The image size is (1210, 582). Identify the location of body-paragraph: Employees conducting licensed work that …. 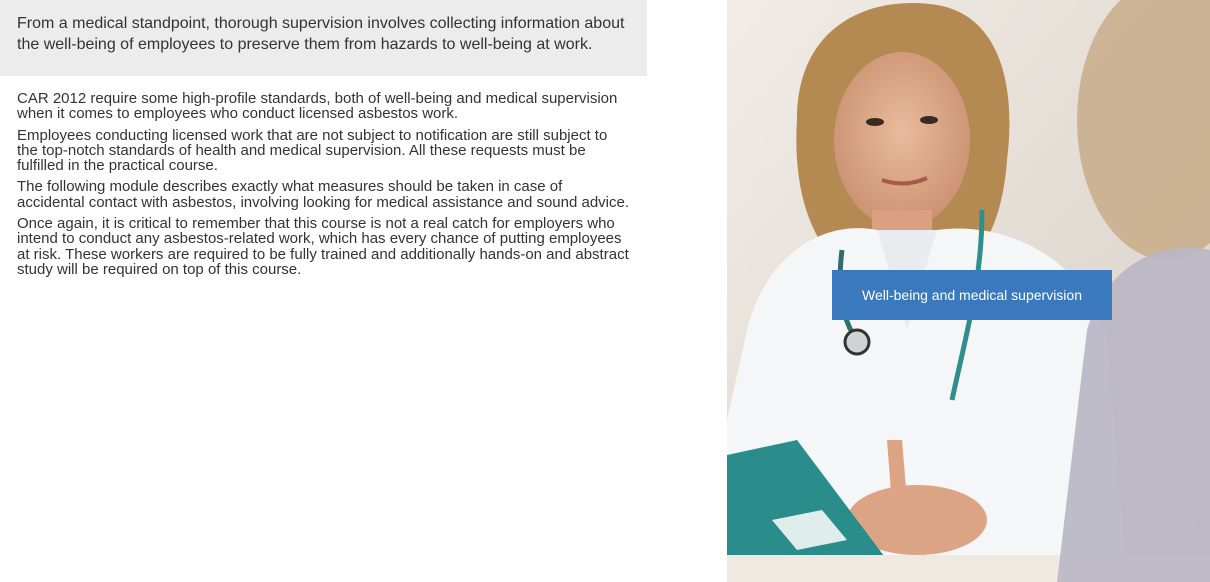
(312, 150).